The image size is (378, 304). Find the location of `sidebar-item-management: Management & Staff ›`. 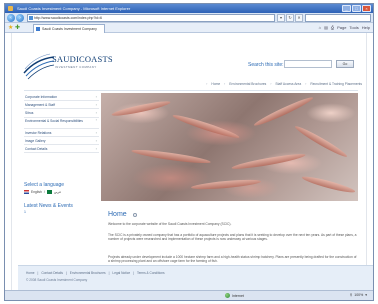

sidebar-item-management: Management & Staff › is located at coordinates (61, 105).